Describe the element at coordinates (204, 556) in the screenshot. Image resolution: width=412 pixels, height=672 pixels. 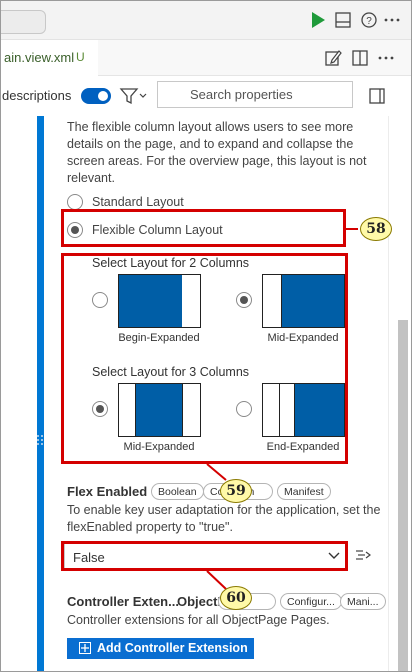
I see `highlight-box-flex-enabled` at that location.